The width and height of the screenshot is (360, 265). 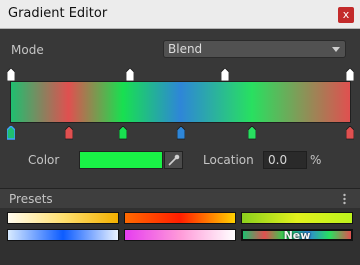 I want to click on chevron-down-icon, so click(x=336, y=49).